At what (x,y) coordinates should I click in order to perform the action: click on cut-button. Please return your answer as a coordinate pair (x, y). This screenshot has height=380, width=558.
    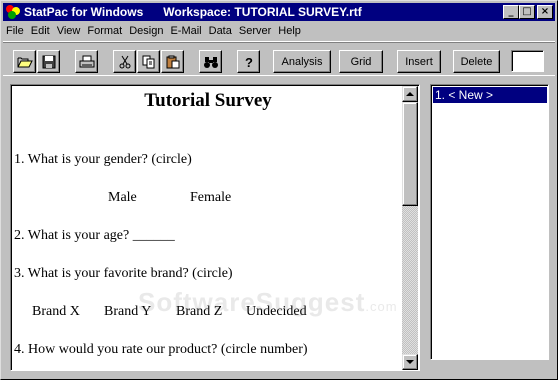
    Looking at the image, I should click on (124, 61).